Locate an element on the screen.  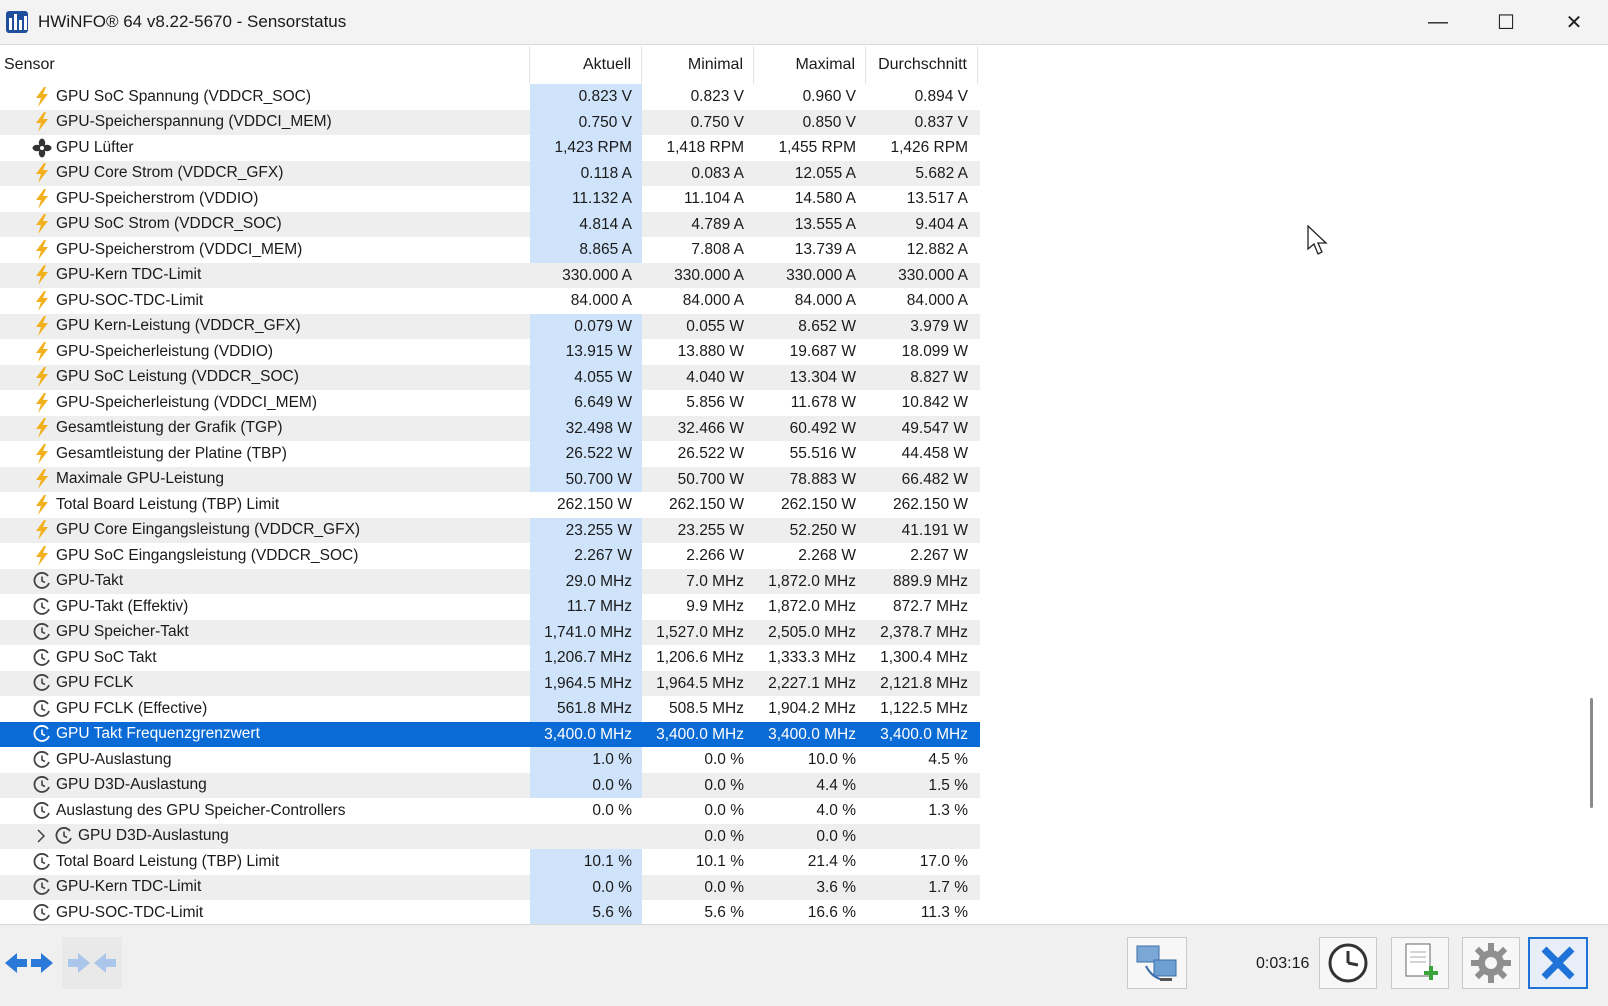
current-value is located at coordinates (586, 837).